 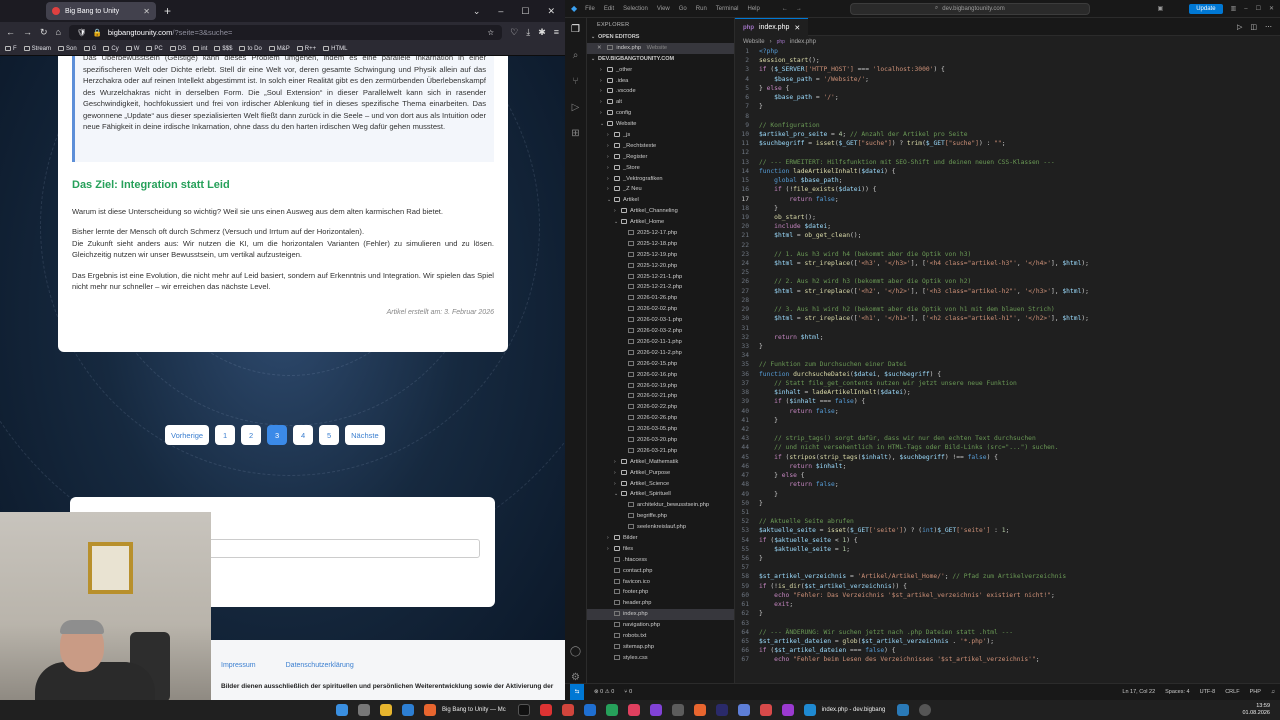 I want to click on code-line: 33}, so click(x=1007, y=346).